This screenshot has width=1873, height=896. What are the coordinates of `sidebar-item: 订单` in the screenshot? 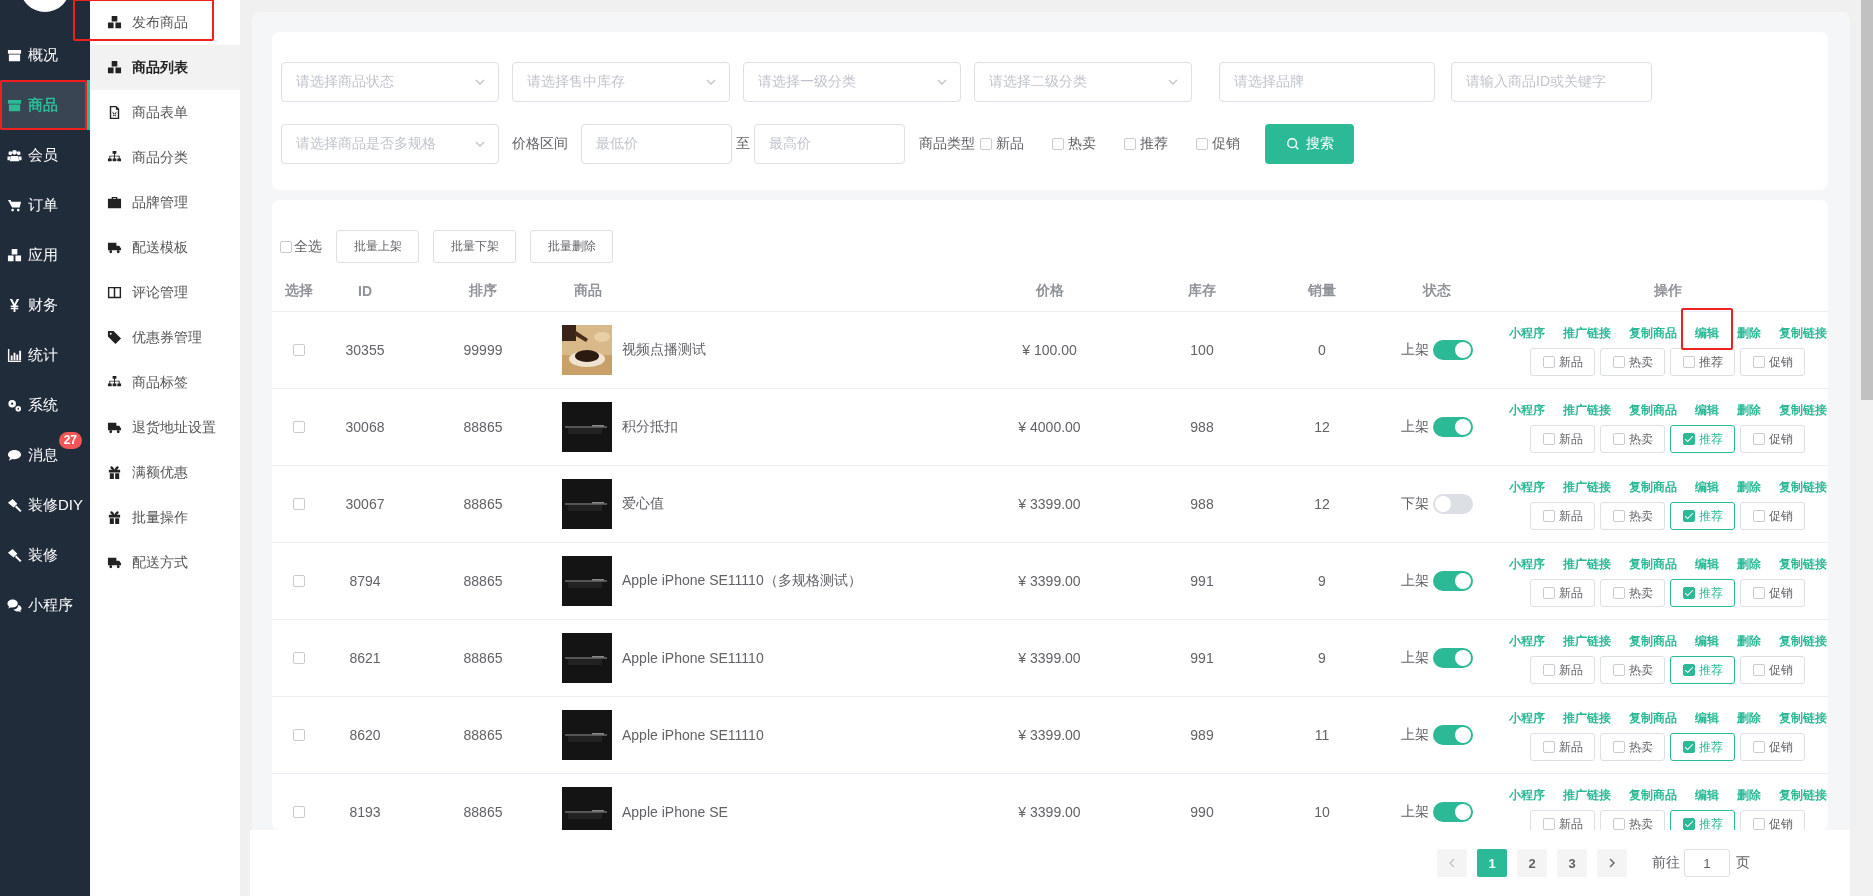 It's located at (45, 205).